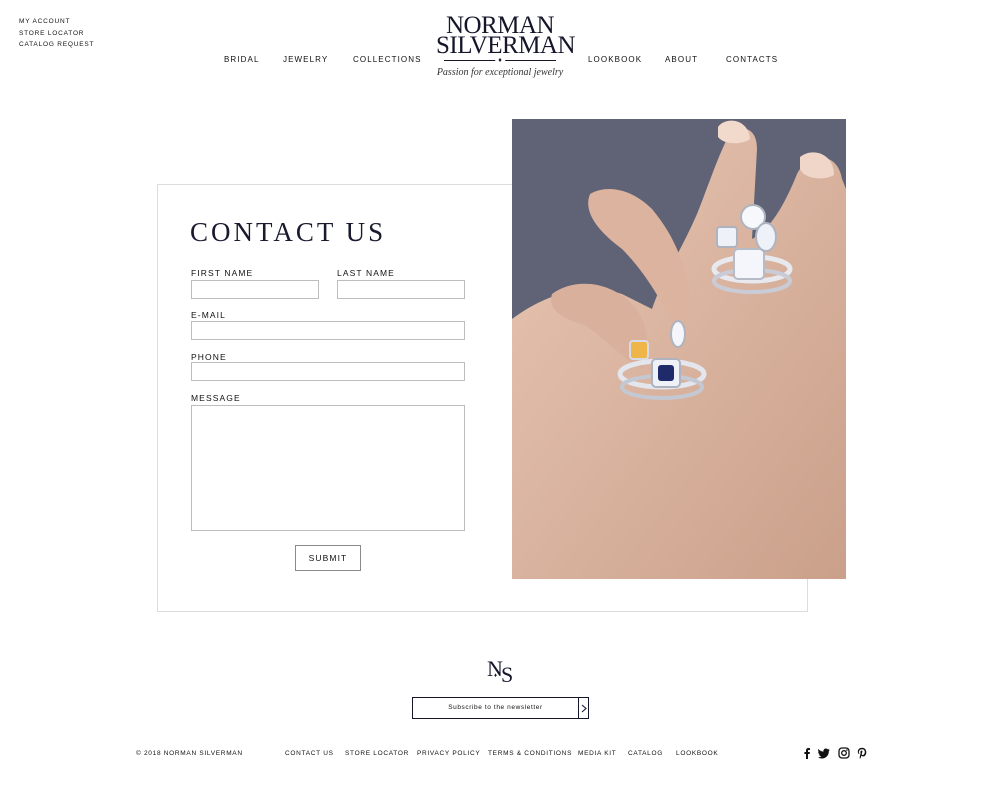  I want to click on monogram-s: S, so click(507, 674).